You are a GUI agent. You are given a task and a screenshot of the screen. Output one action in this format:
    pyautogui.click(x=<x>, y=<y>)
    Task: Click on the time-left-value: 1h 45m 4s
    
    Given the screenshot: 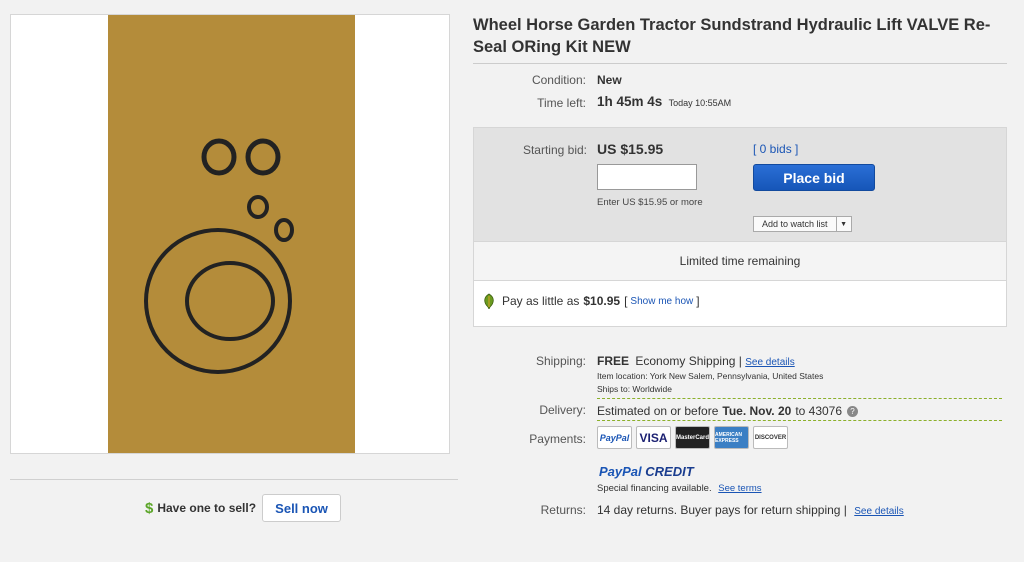 What is the action you would take?
    pyautogui.click(x=630, y=101)
    